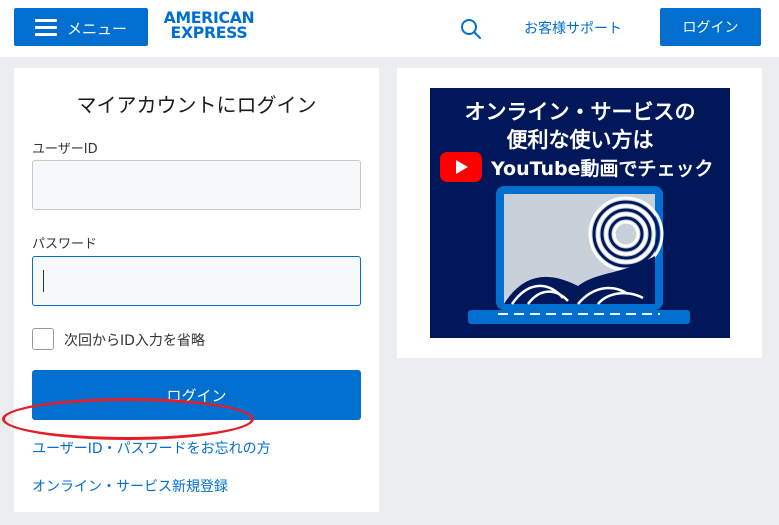 Image resolution: width=779 pixels, height=525 pixels. What do you see at coordinates (461, 167) in the screenshot?
I see `youtube-icon` at bounding box center [461, 167].